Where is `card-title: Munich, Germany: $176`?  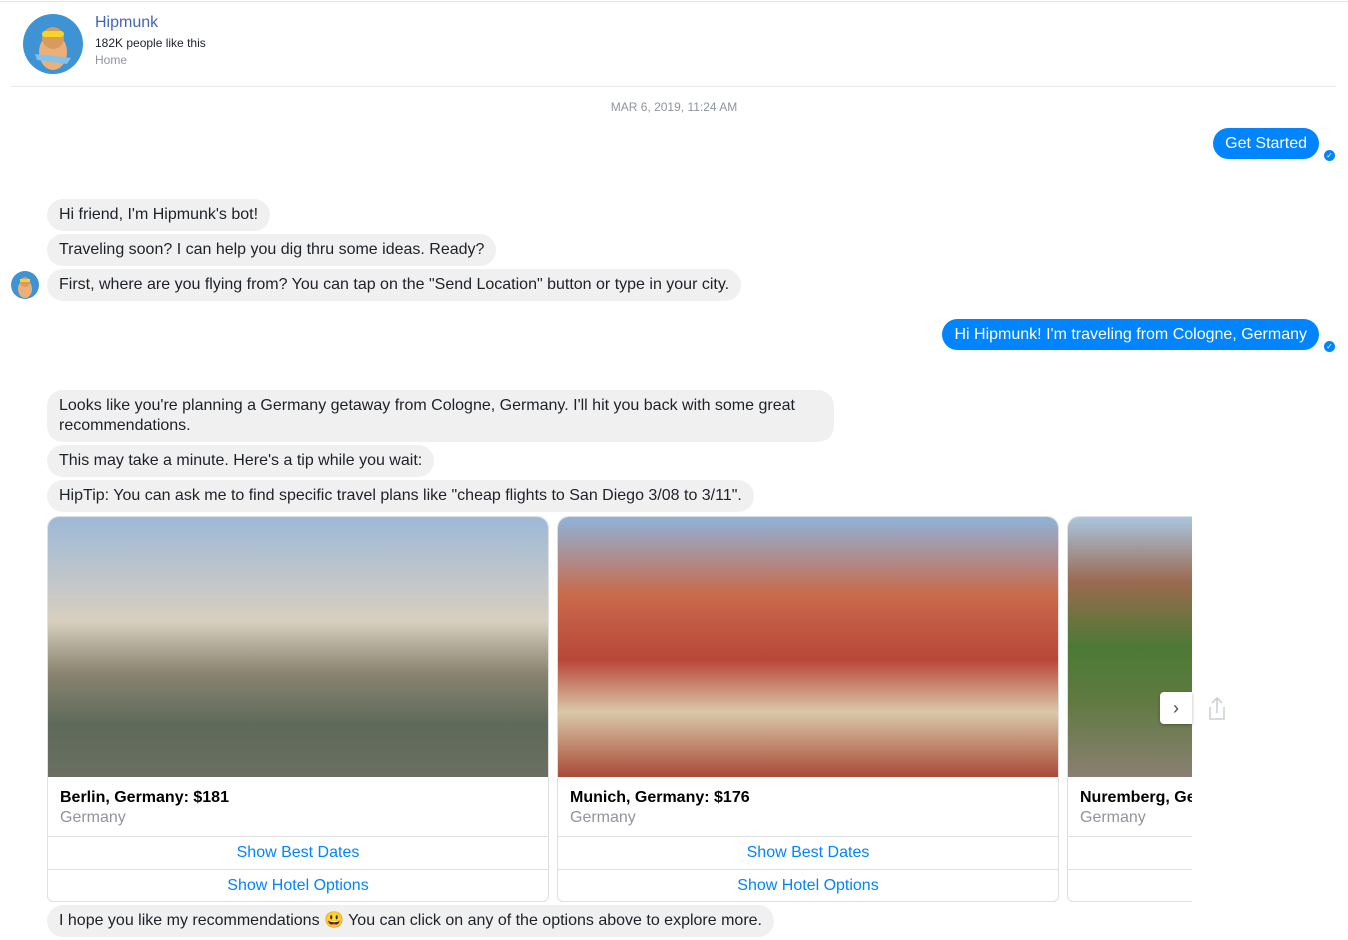
card-title: Munich, Germany: $176 is located at coordinates (660, 797).